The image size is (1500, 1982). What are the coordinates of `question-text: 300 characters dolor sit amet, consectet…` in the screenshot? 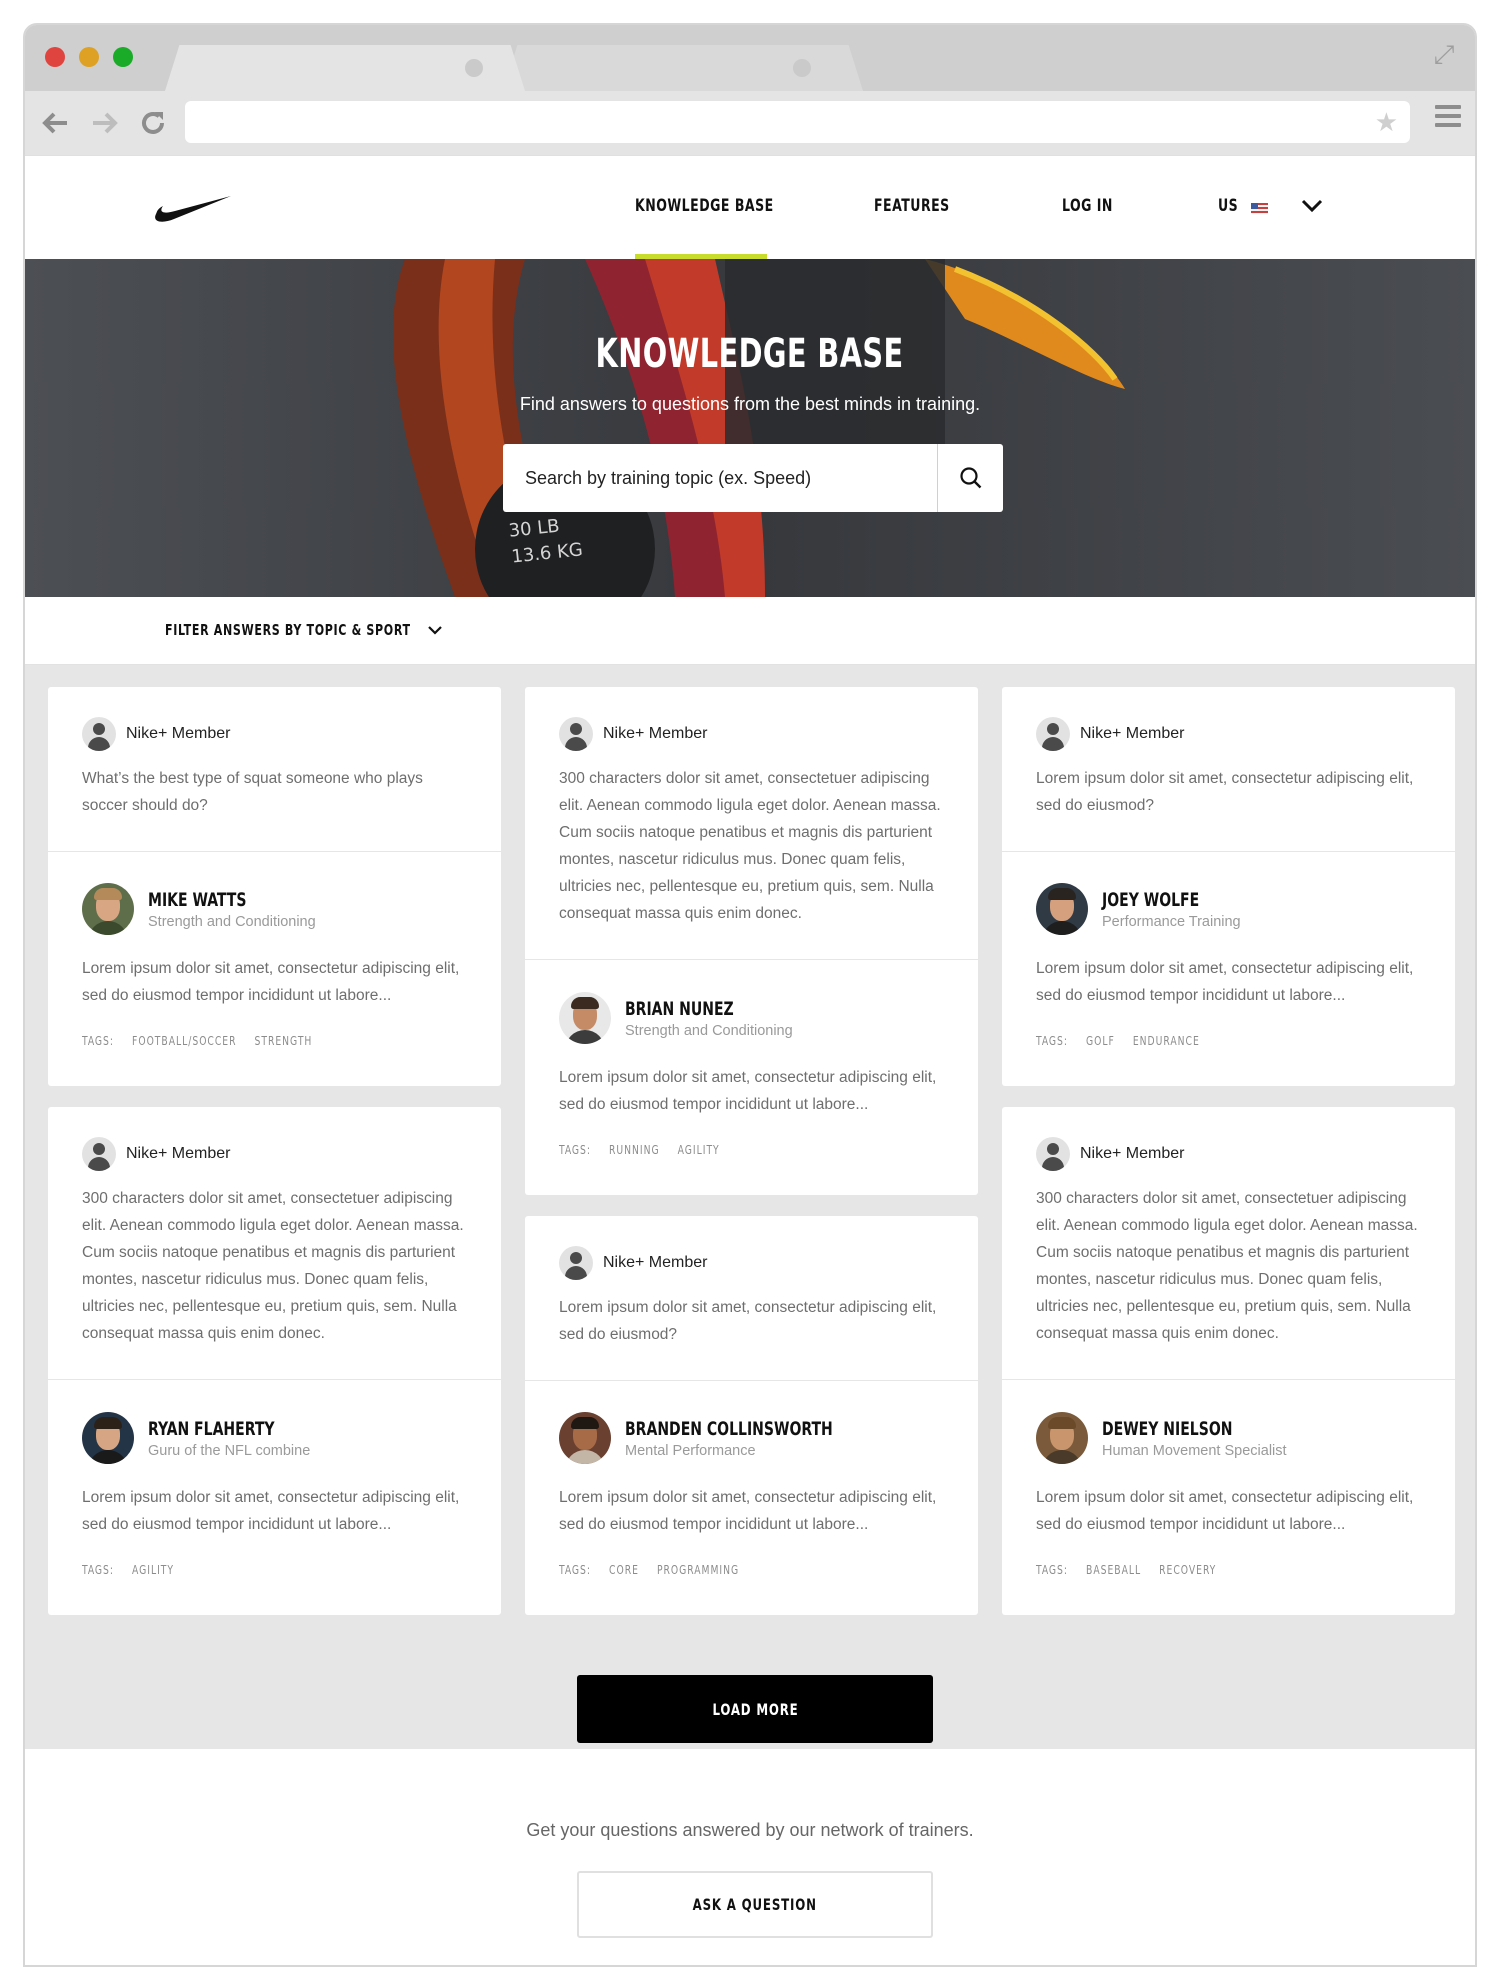 It's located at (1227, 1266).